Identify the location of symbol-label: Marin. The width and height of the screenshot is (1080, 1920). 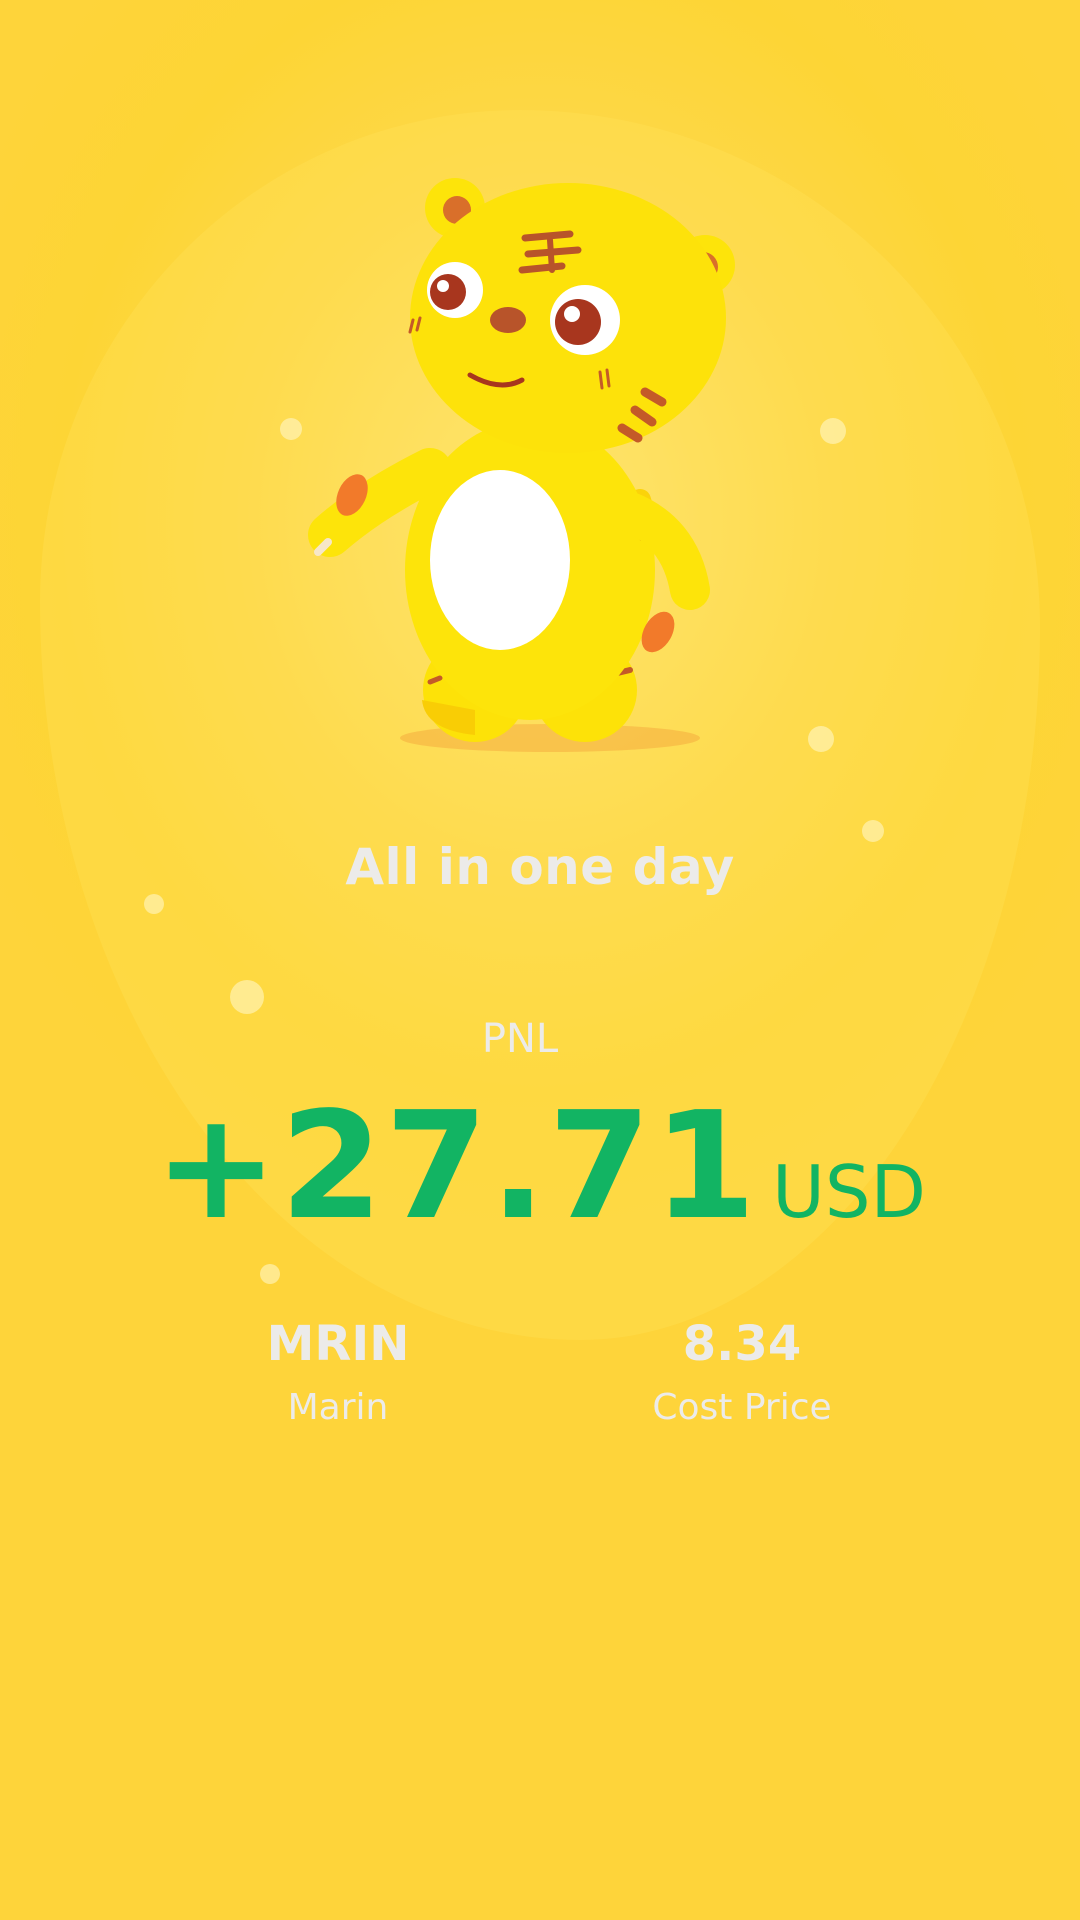
(338, 1407).